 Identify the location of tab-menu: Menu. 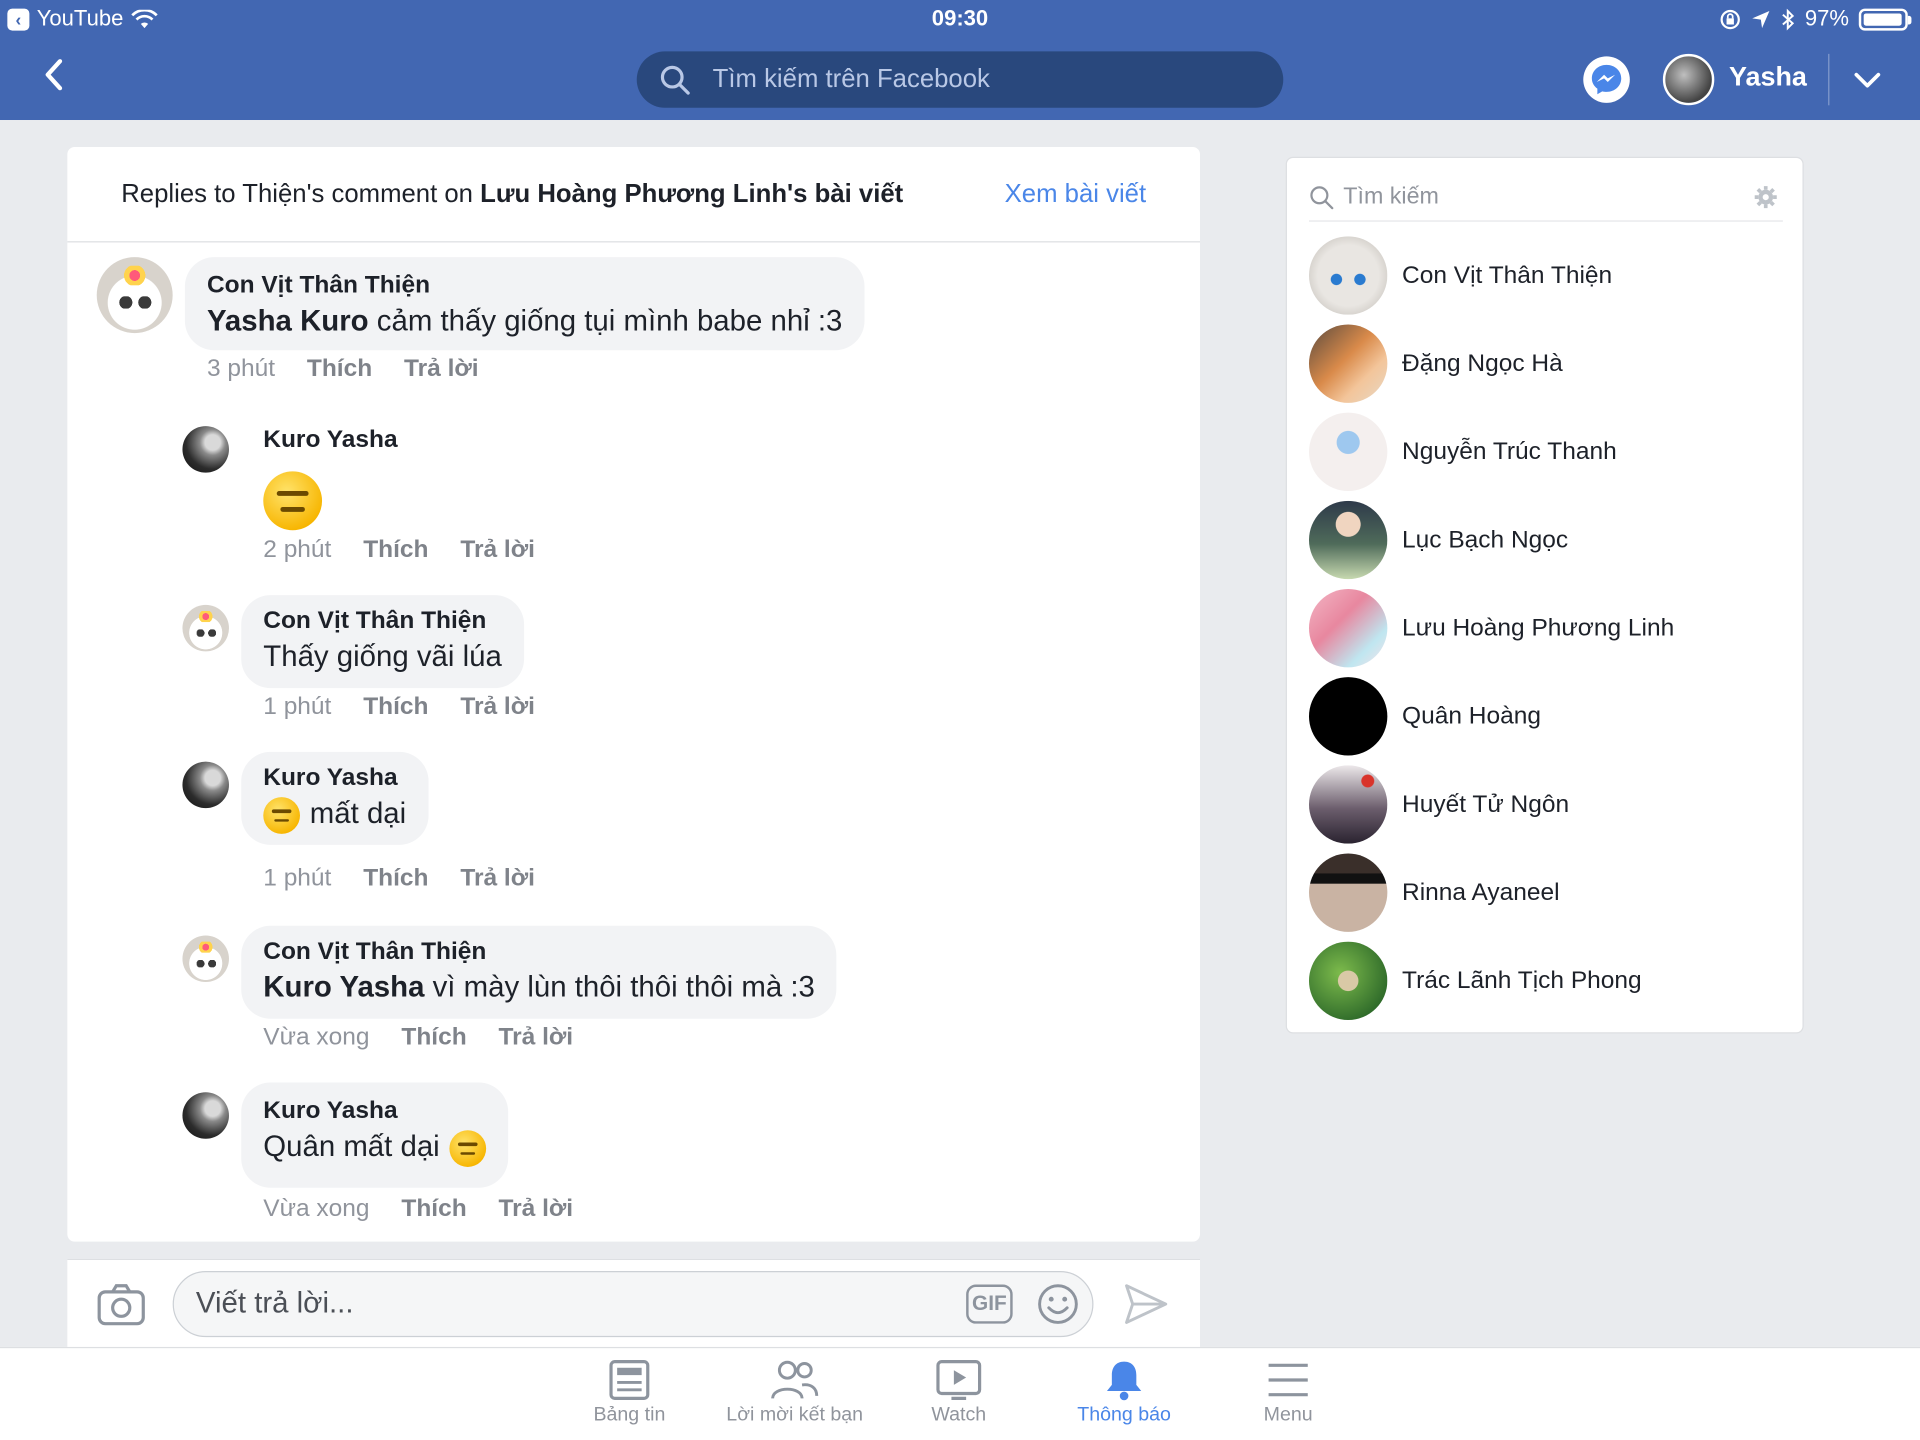
(1288, 1392).